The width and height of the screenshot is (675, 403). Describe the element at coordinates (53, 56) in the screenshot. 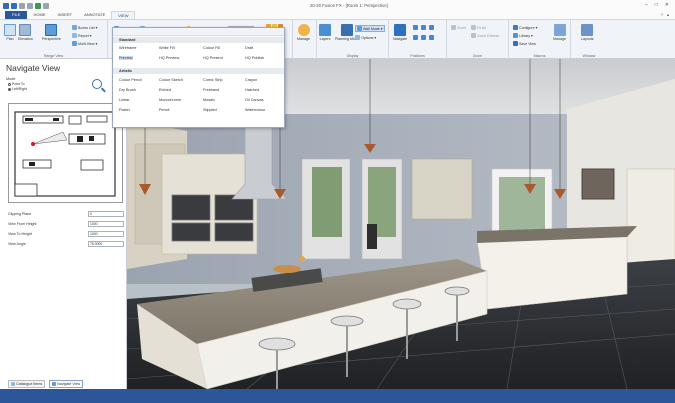

I see `range-view-label: Range View` at that location.